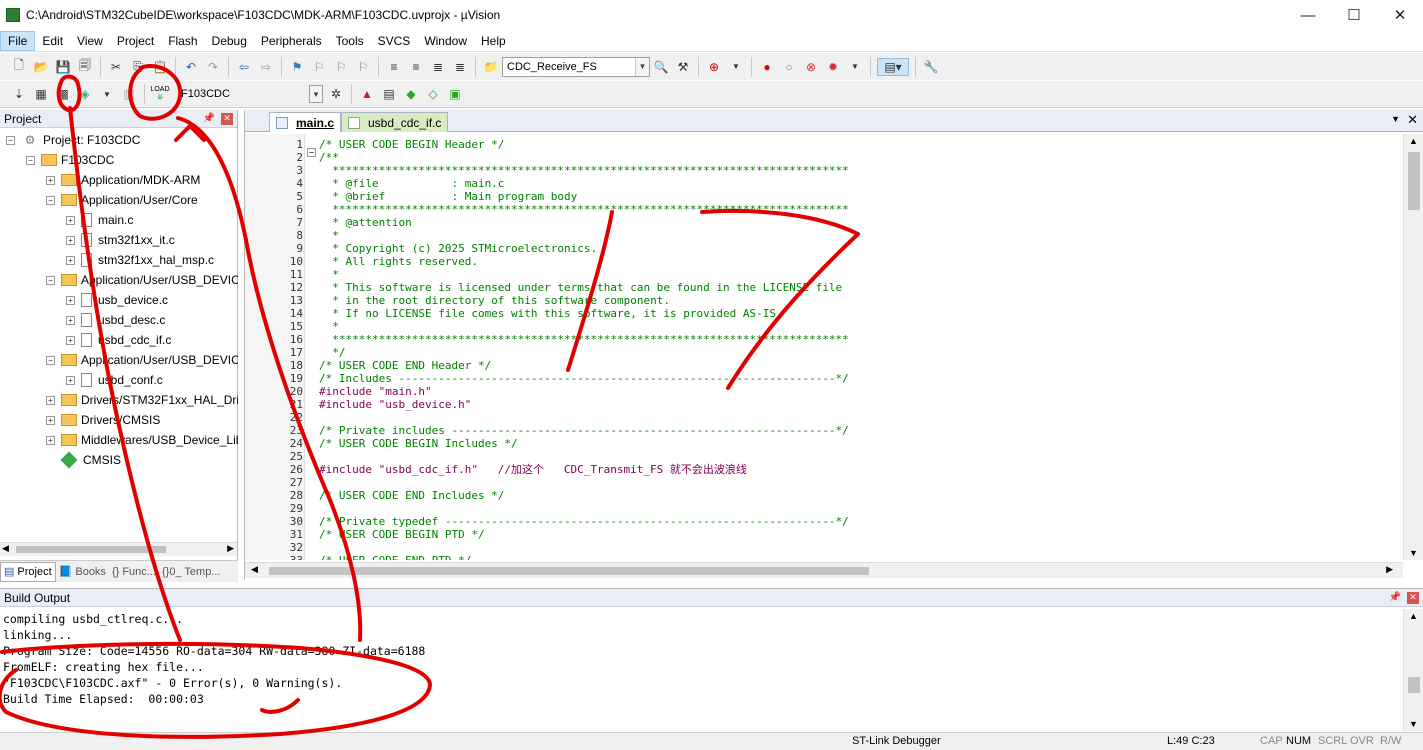  I want to click on tree-item-file: + stm32f1xx_hal_msp.c, so click(140, 260).